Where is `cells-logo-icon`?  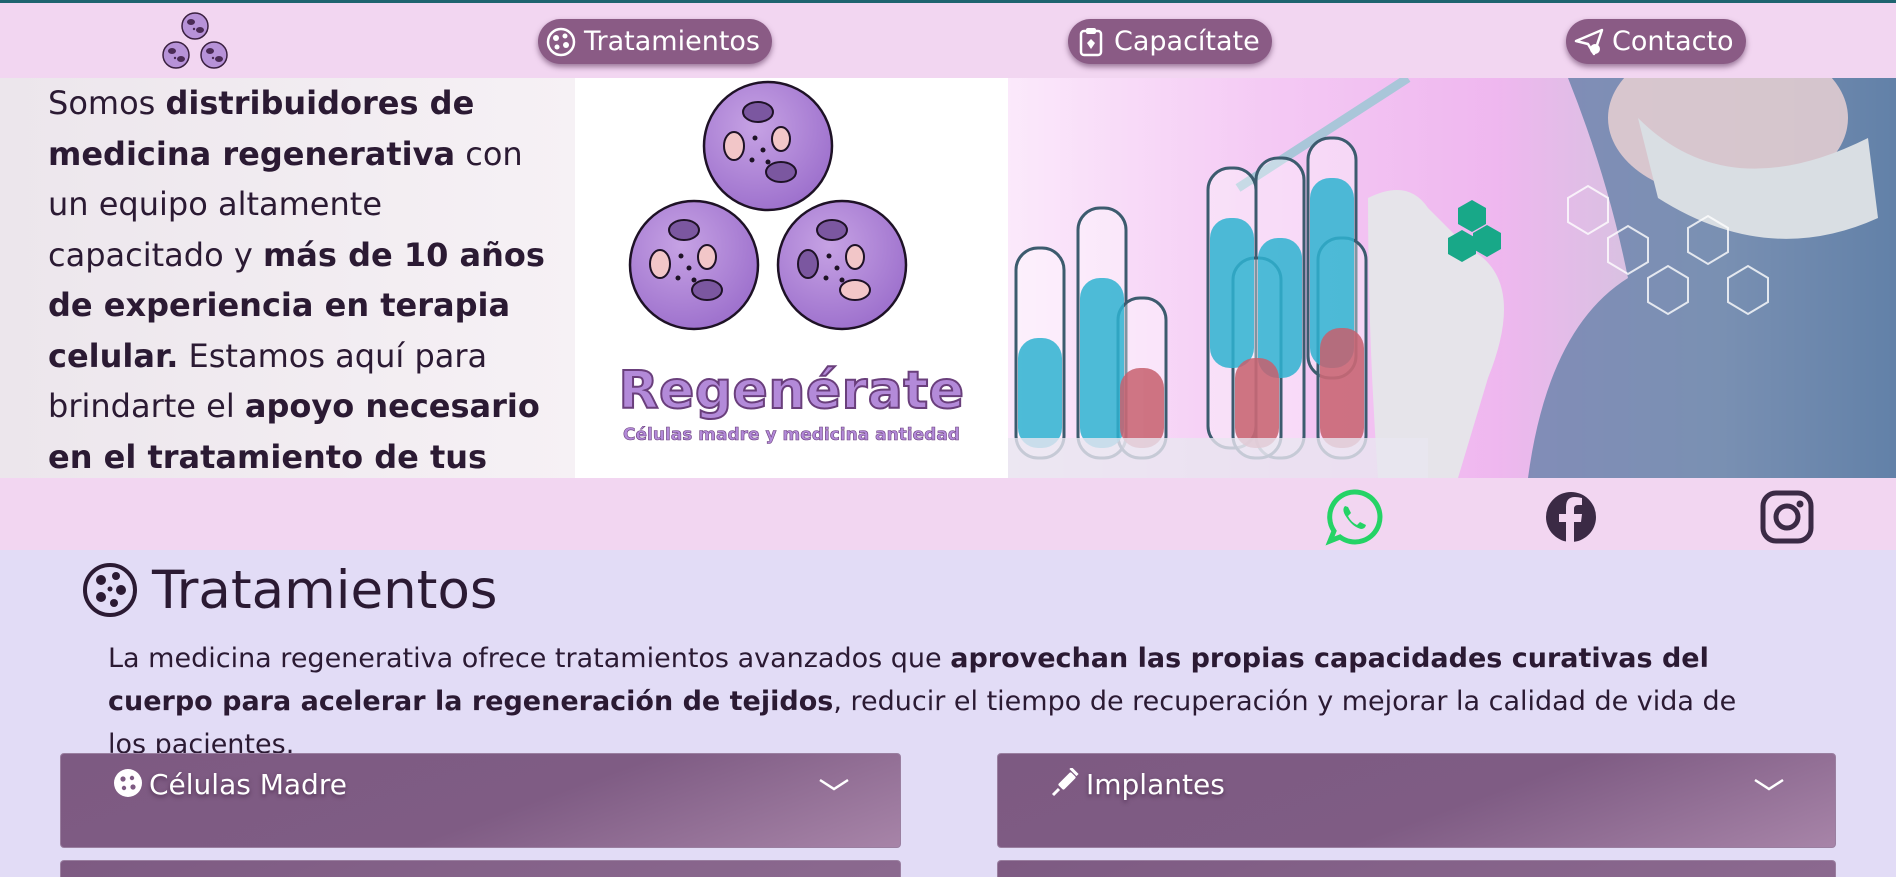 cells-logo-icon is located at coordinates (195, 43).